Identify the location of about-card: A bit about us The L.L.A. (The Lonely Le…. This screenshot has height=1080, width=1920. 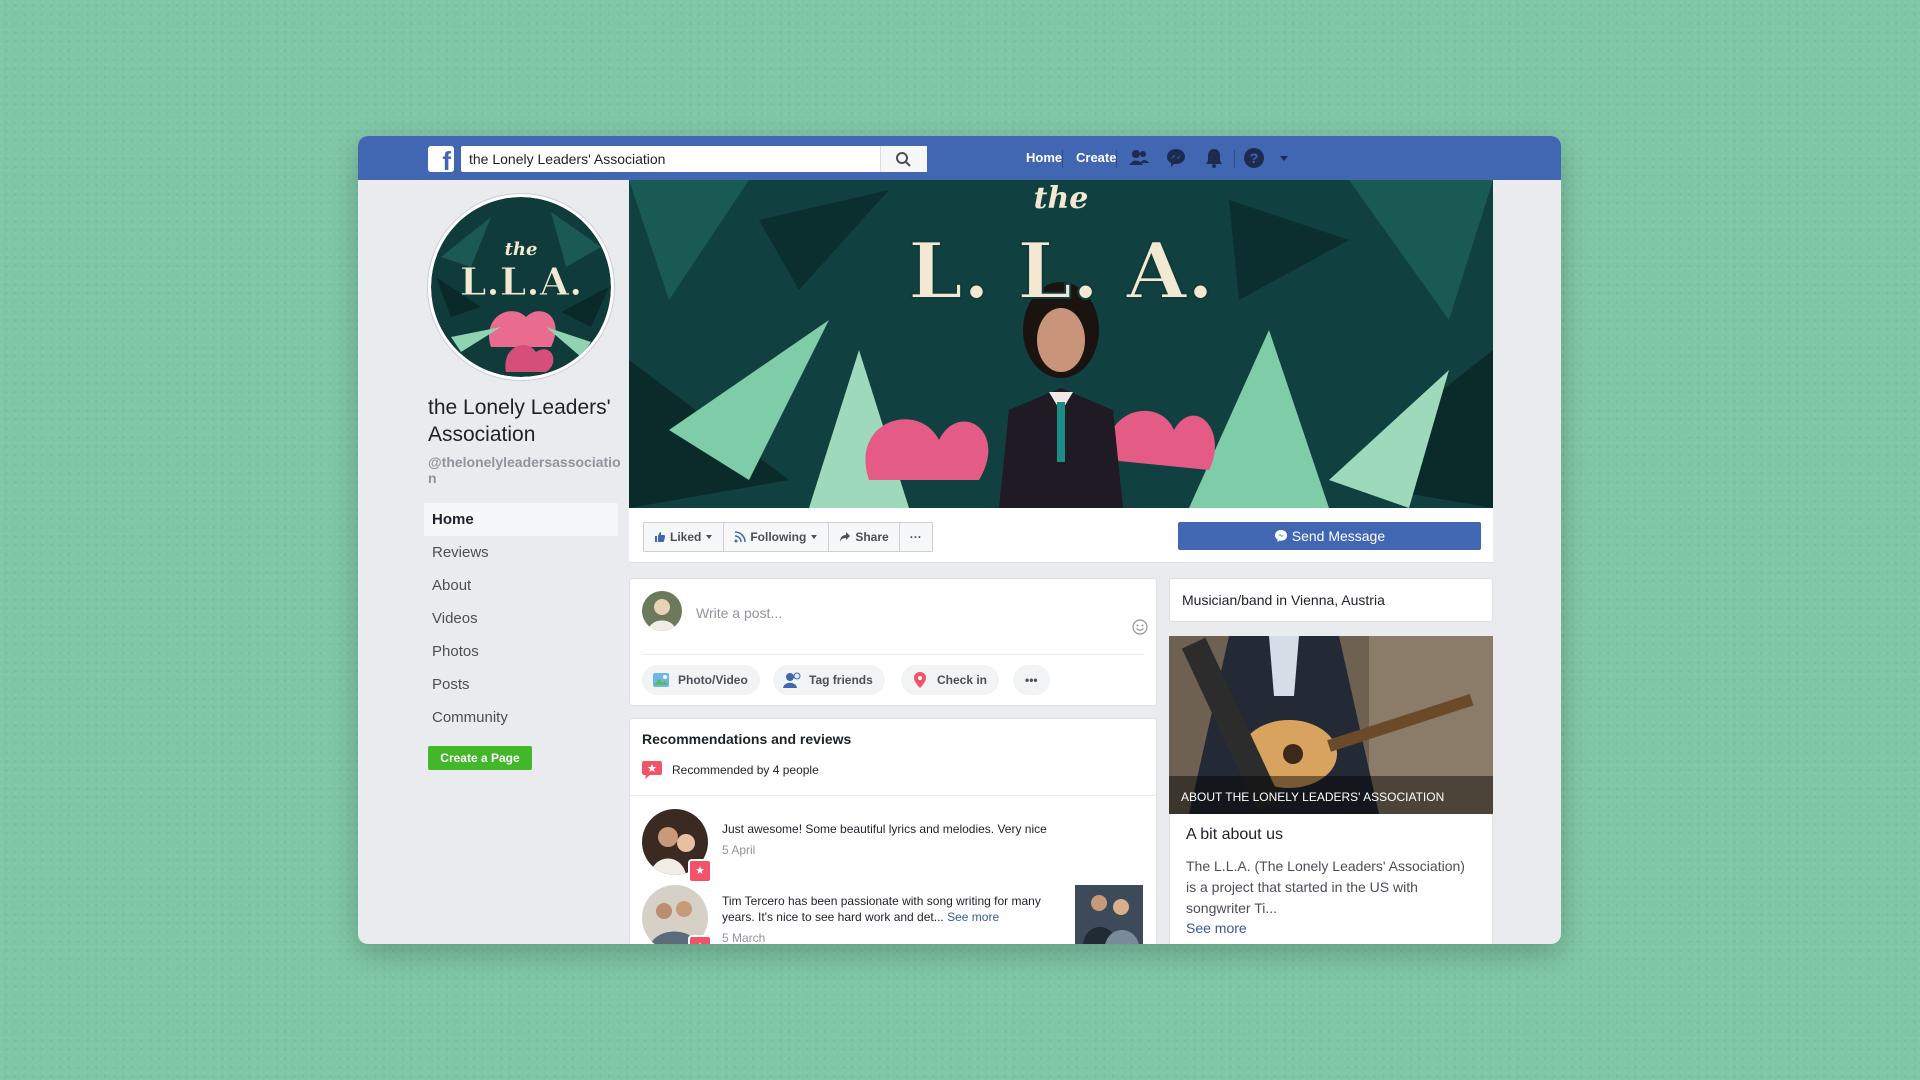
(1331, 879).